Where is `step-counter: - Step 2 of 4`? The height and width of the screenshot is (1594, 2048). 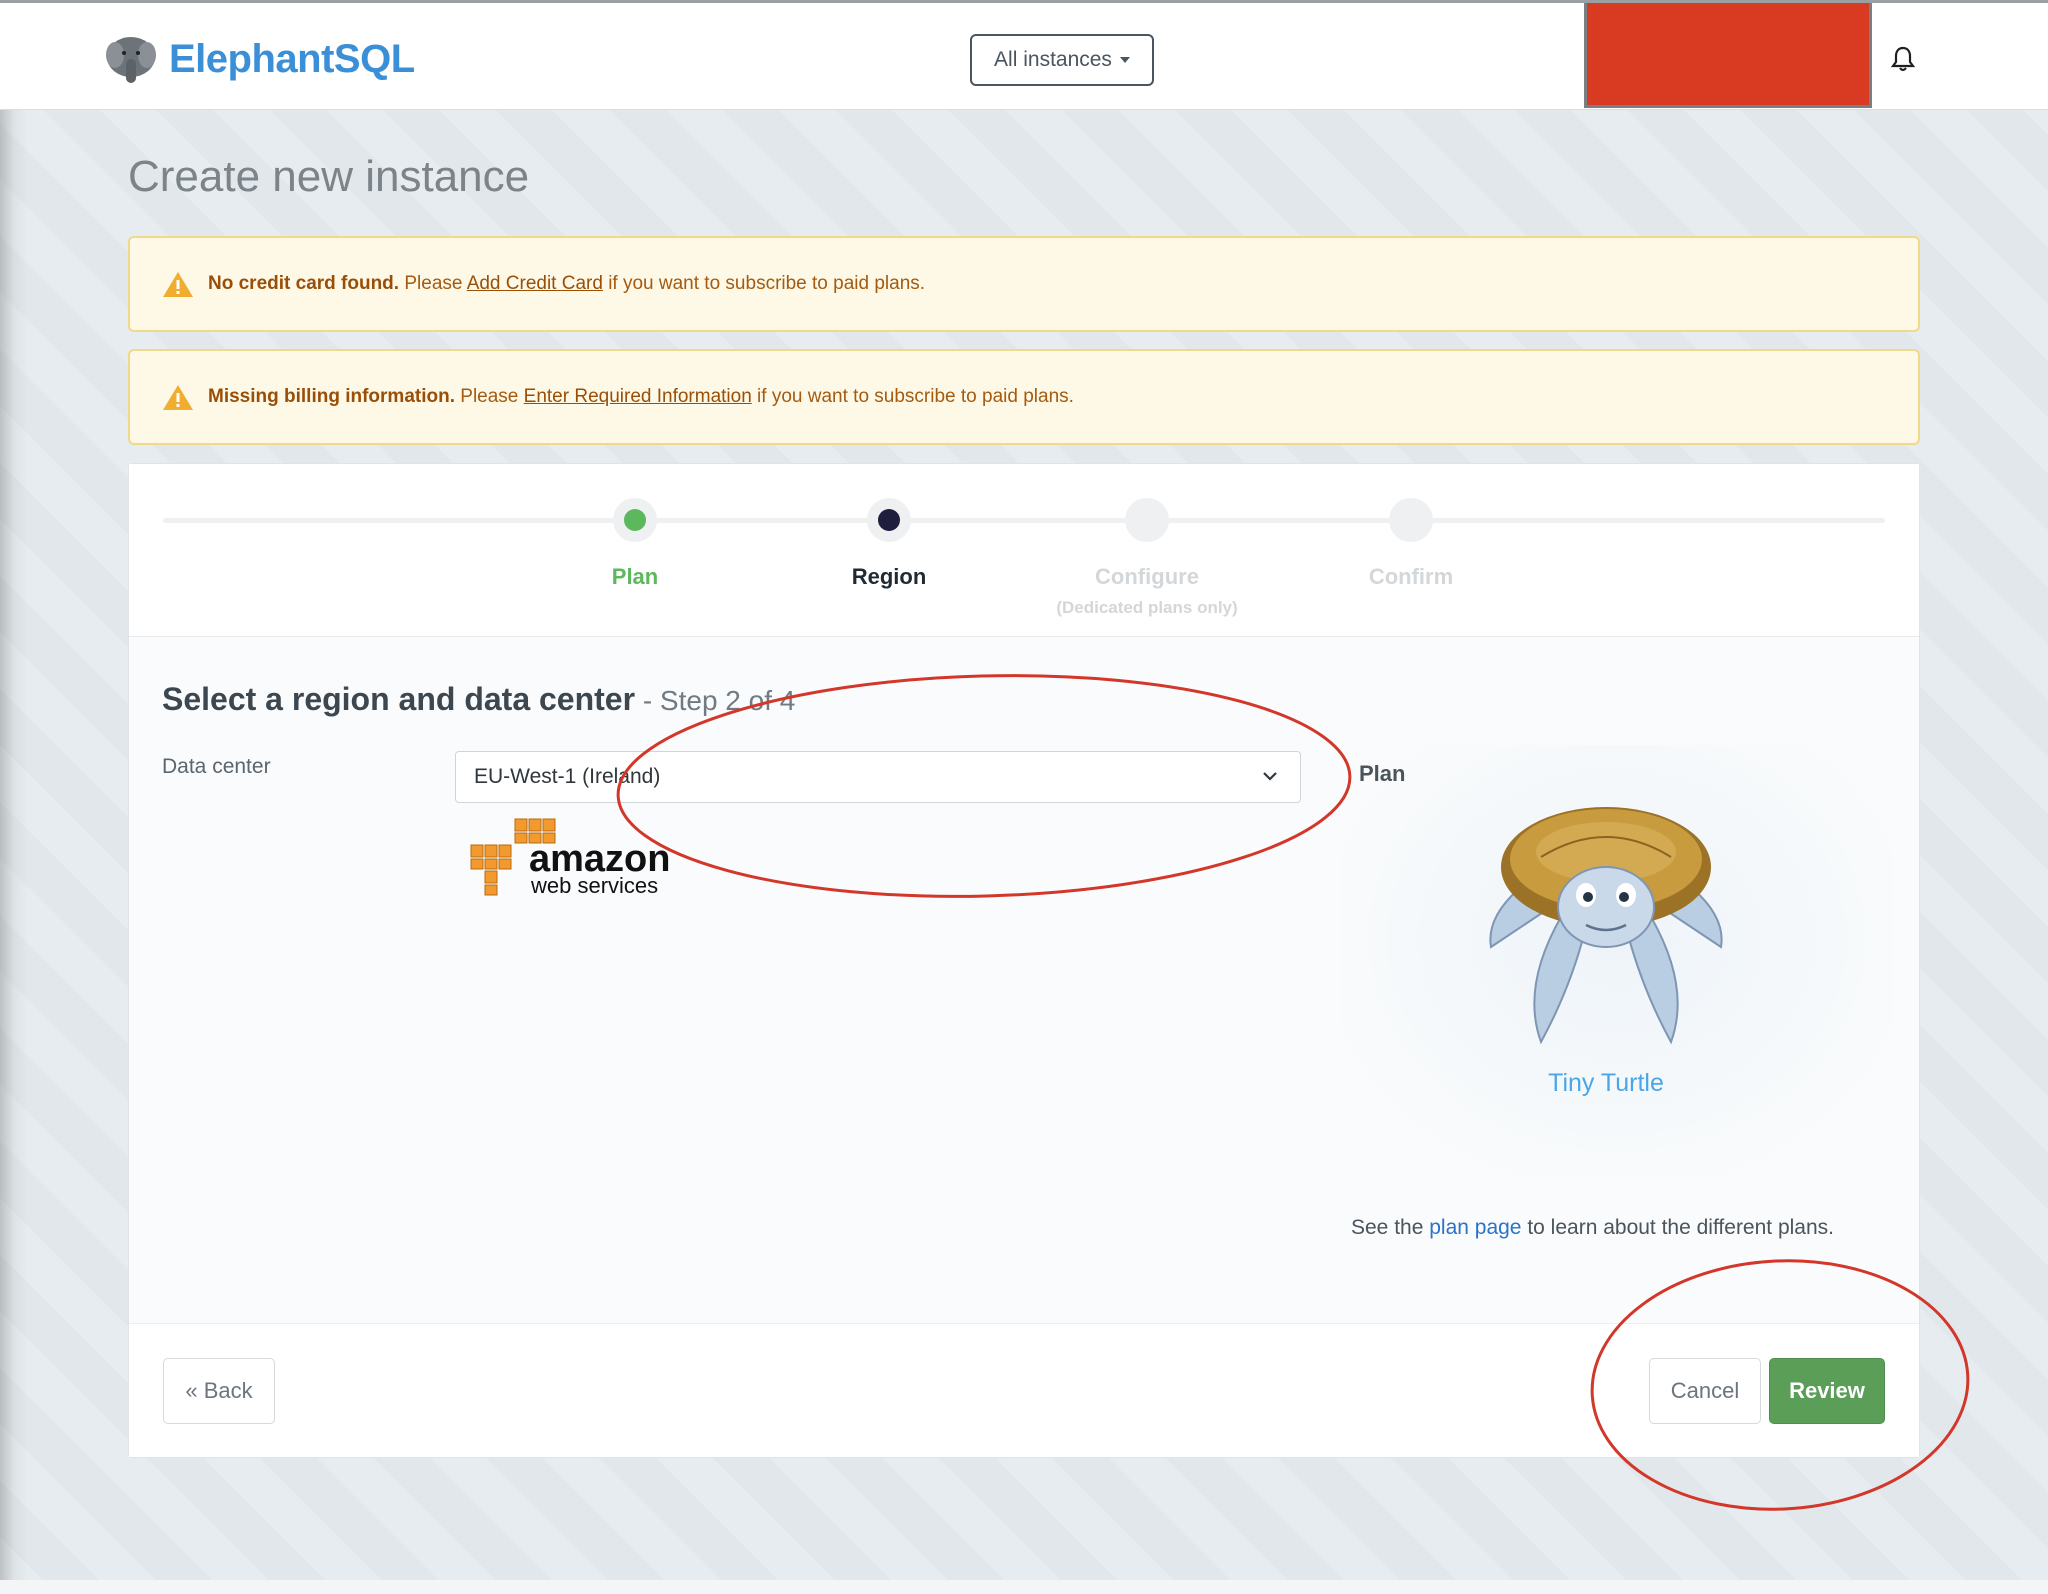
step-counter: - Step 2 of 4 is located at coordinates (715, 700).